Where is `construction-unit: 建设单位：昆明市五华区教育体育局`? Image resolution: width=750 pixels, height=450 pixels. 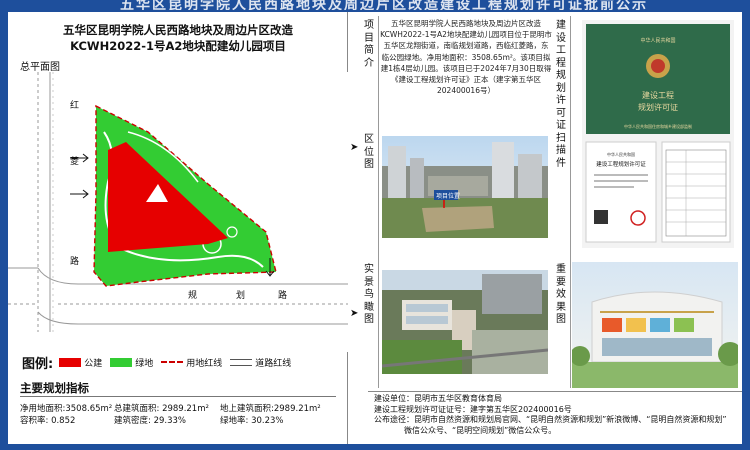 construction-unit: 建设单位：昆明市五华区教育体育局 is located at coordinates (438, 398).